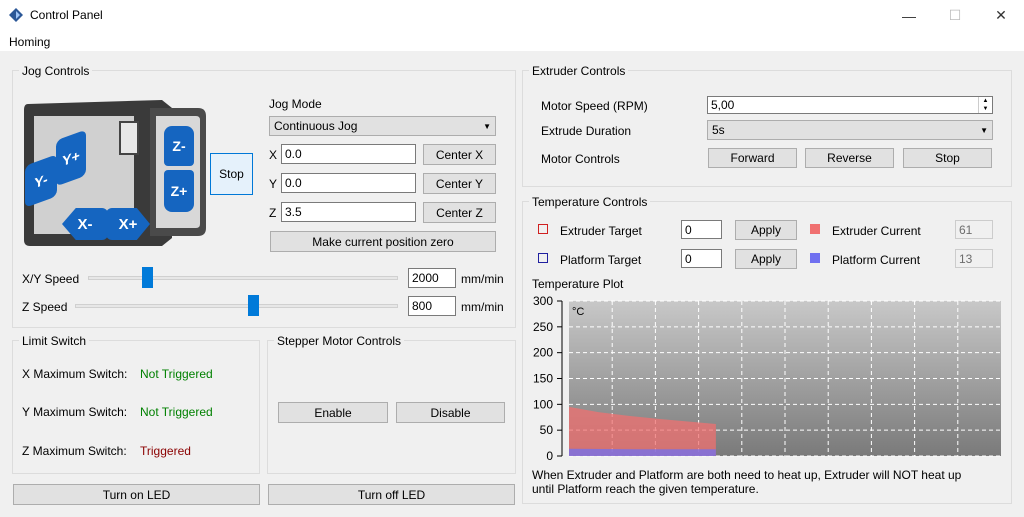 This screenshot has height=517, width=1024. Describe the element at coordinates (450, 412) in the screenshot. I see `disable-button: Disable` at that location.